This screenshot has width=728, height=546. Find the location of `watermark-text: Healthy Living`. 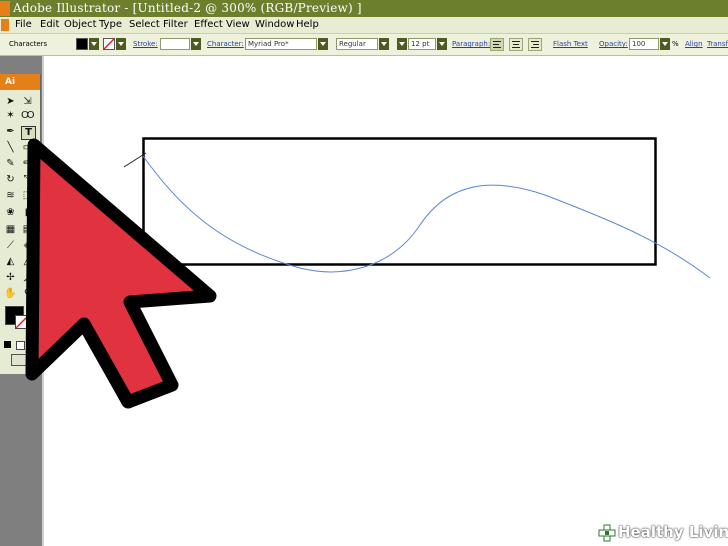

watermark-text: Healthy Living is located at coordinates (673, 532).